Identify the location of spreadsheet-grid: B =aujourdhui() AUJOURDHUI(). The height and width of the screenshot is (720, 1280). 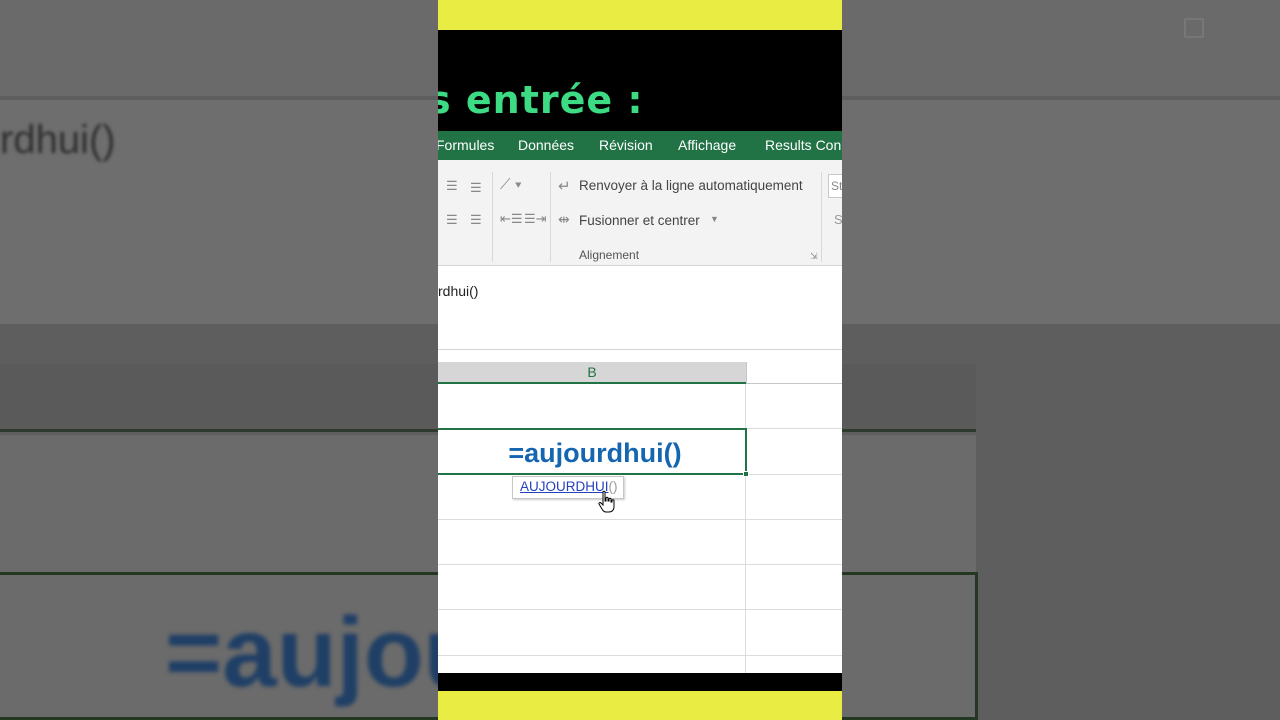
(640, 511).